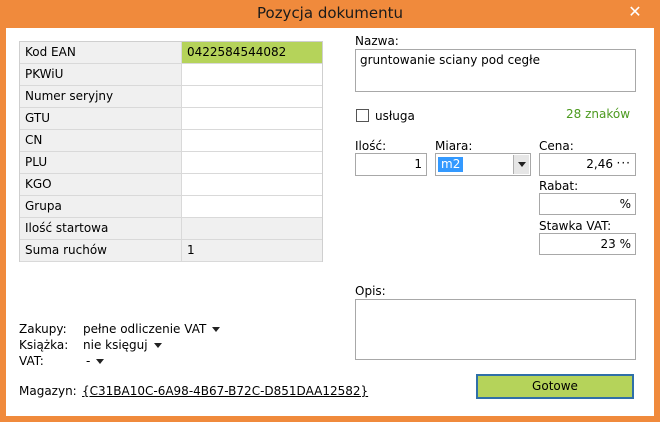 This screenshot has width=660, height=422. I want to click on vat-dropdown: -, so click(95, 361).